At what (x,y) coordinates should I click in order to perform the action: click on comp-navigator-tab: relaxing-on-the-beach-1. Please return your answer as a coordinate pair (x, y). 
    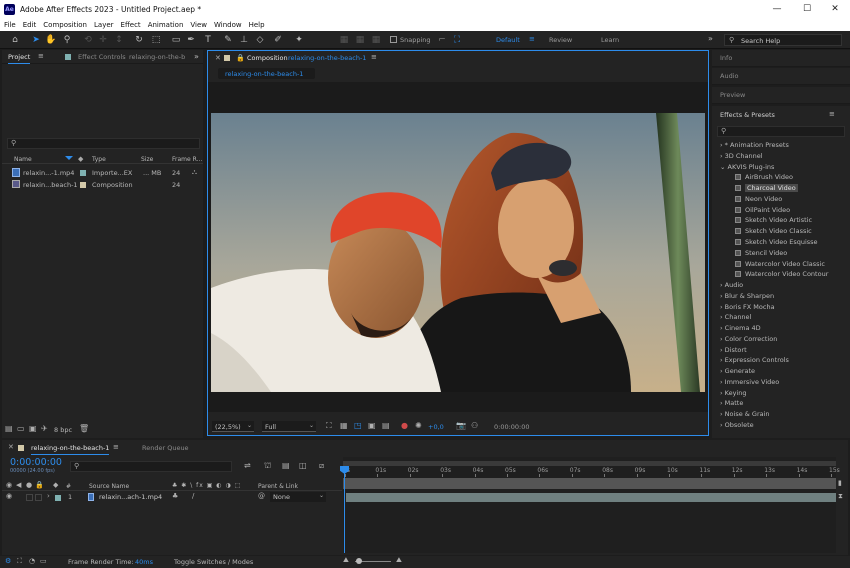
    Looking at the image, I should click on (266, 73).